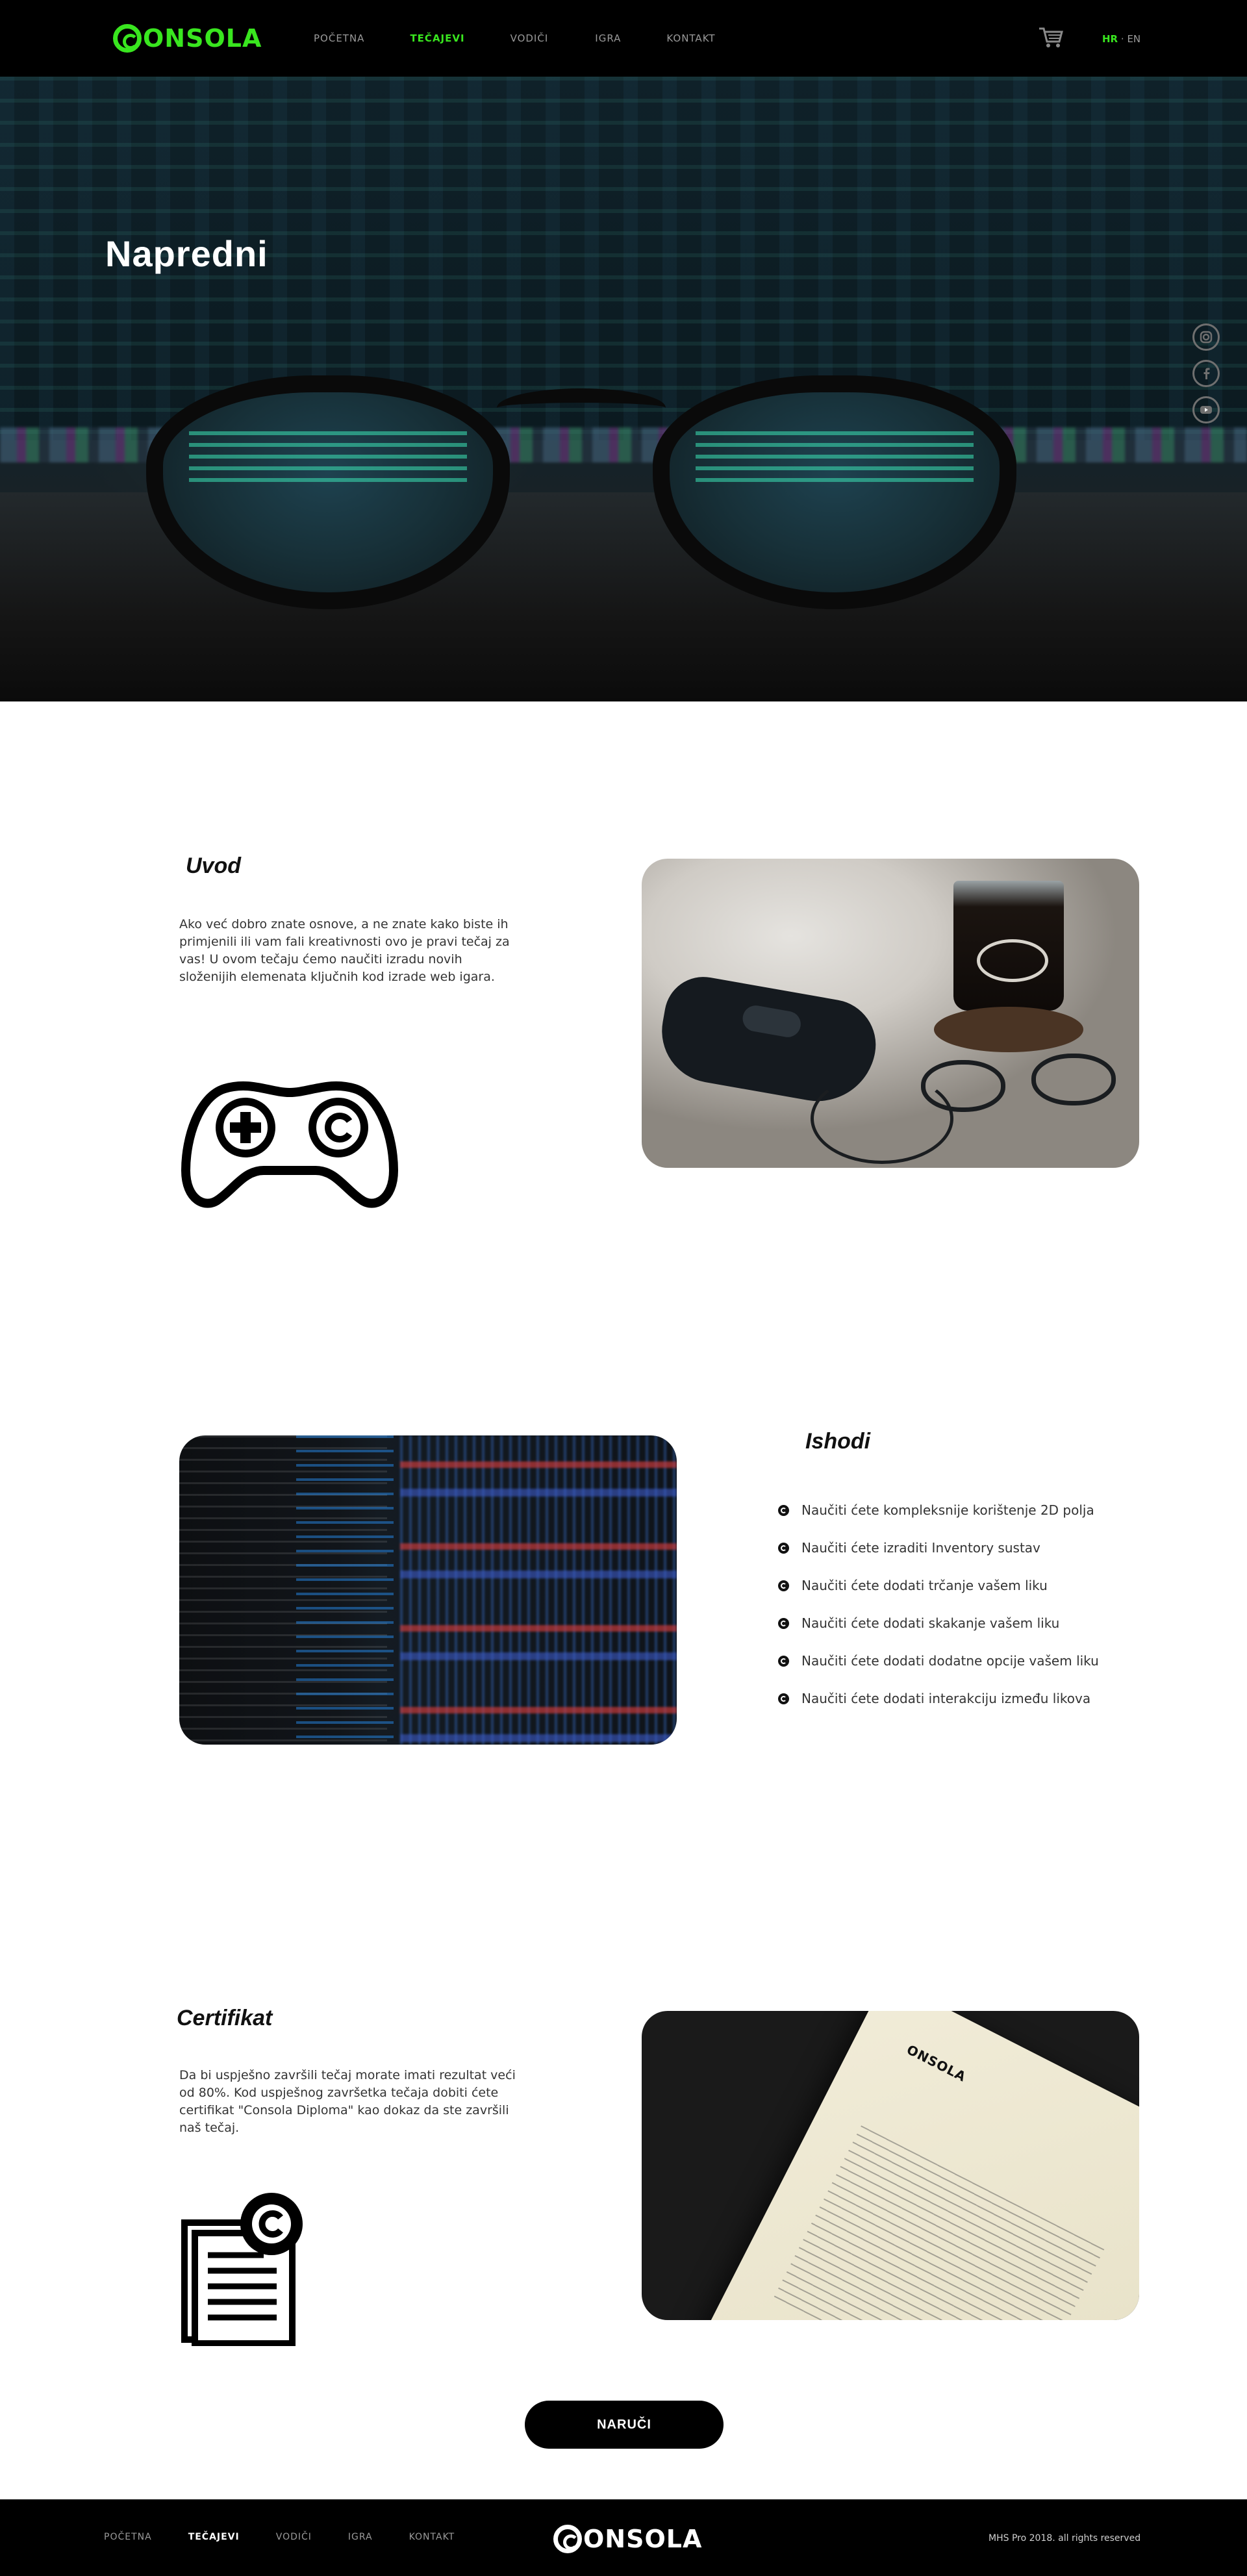 The image size is (1247, 2576). Describe the element at coordinates (939, 1586) in the screenshot. I see `list-item: Naučiti ćete dodati trčanje vašem liku` at that location.